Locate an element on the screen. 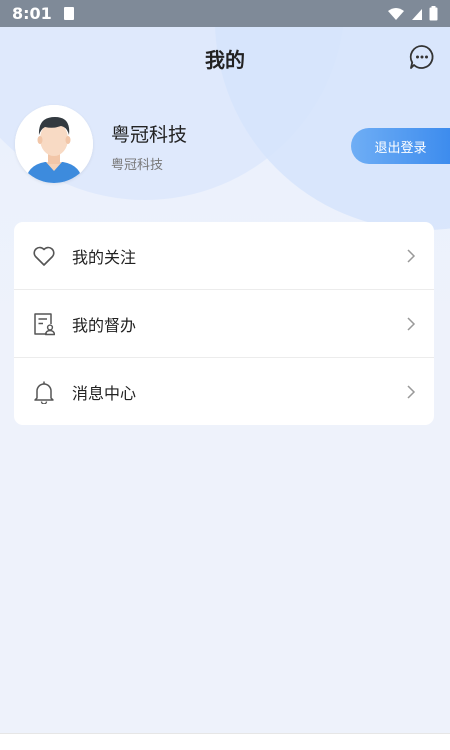 This screenshot has height=750, width=450. menu-item-follow: 我的关注 is located at coordinates (224, 256).